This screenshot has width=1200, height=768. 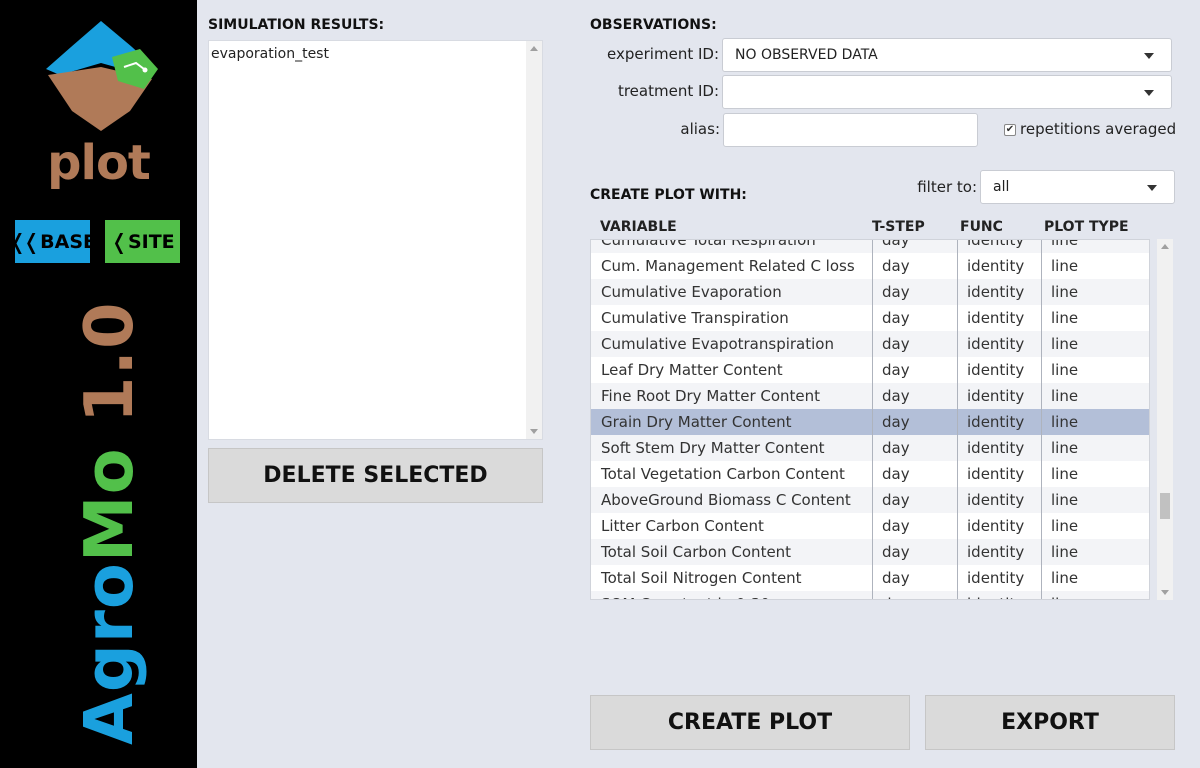 What do you see at coordinates (695, 318) in the screenshot?
I see `variable-cell: Cumulative Transpiration` at bounding box center [695, 318].